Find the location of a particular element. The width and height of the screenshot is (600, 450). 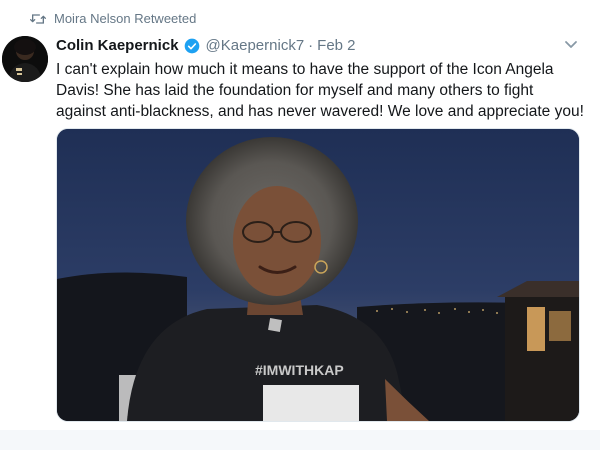

author-avatar is located at coordinates (25, 59).